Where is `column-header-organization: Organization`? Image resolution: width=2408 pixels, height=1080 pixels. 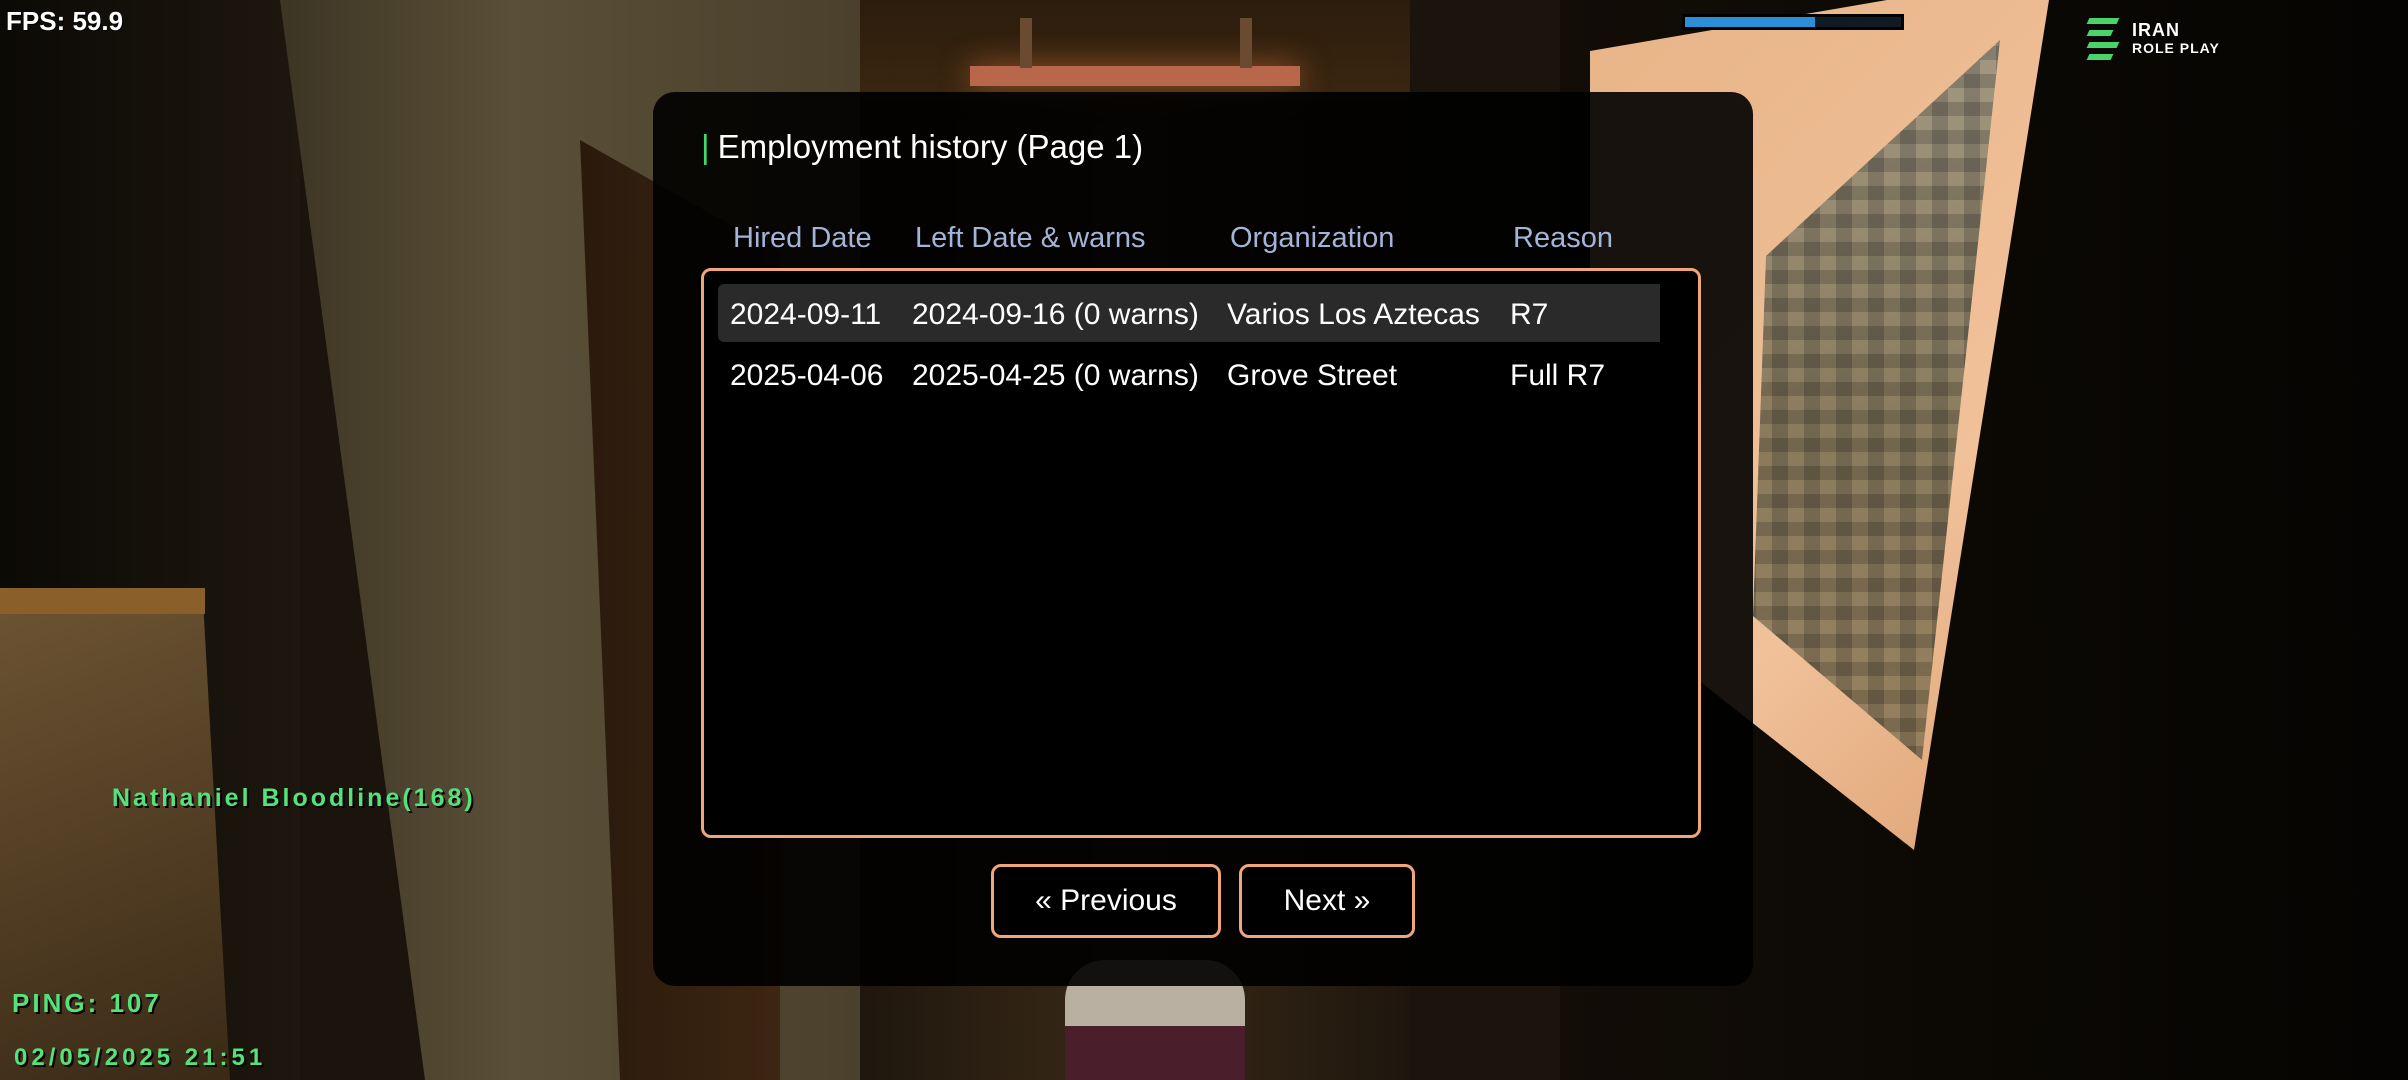
column-header-organization: Organization is located at coordinates (1312, 238).